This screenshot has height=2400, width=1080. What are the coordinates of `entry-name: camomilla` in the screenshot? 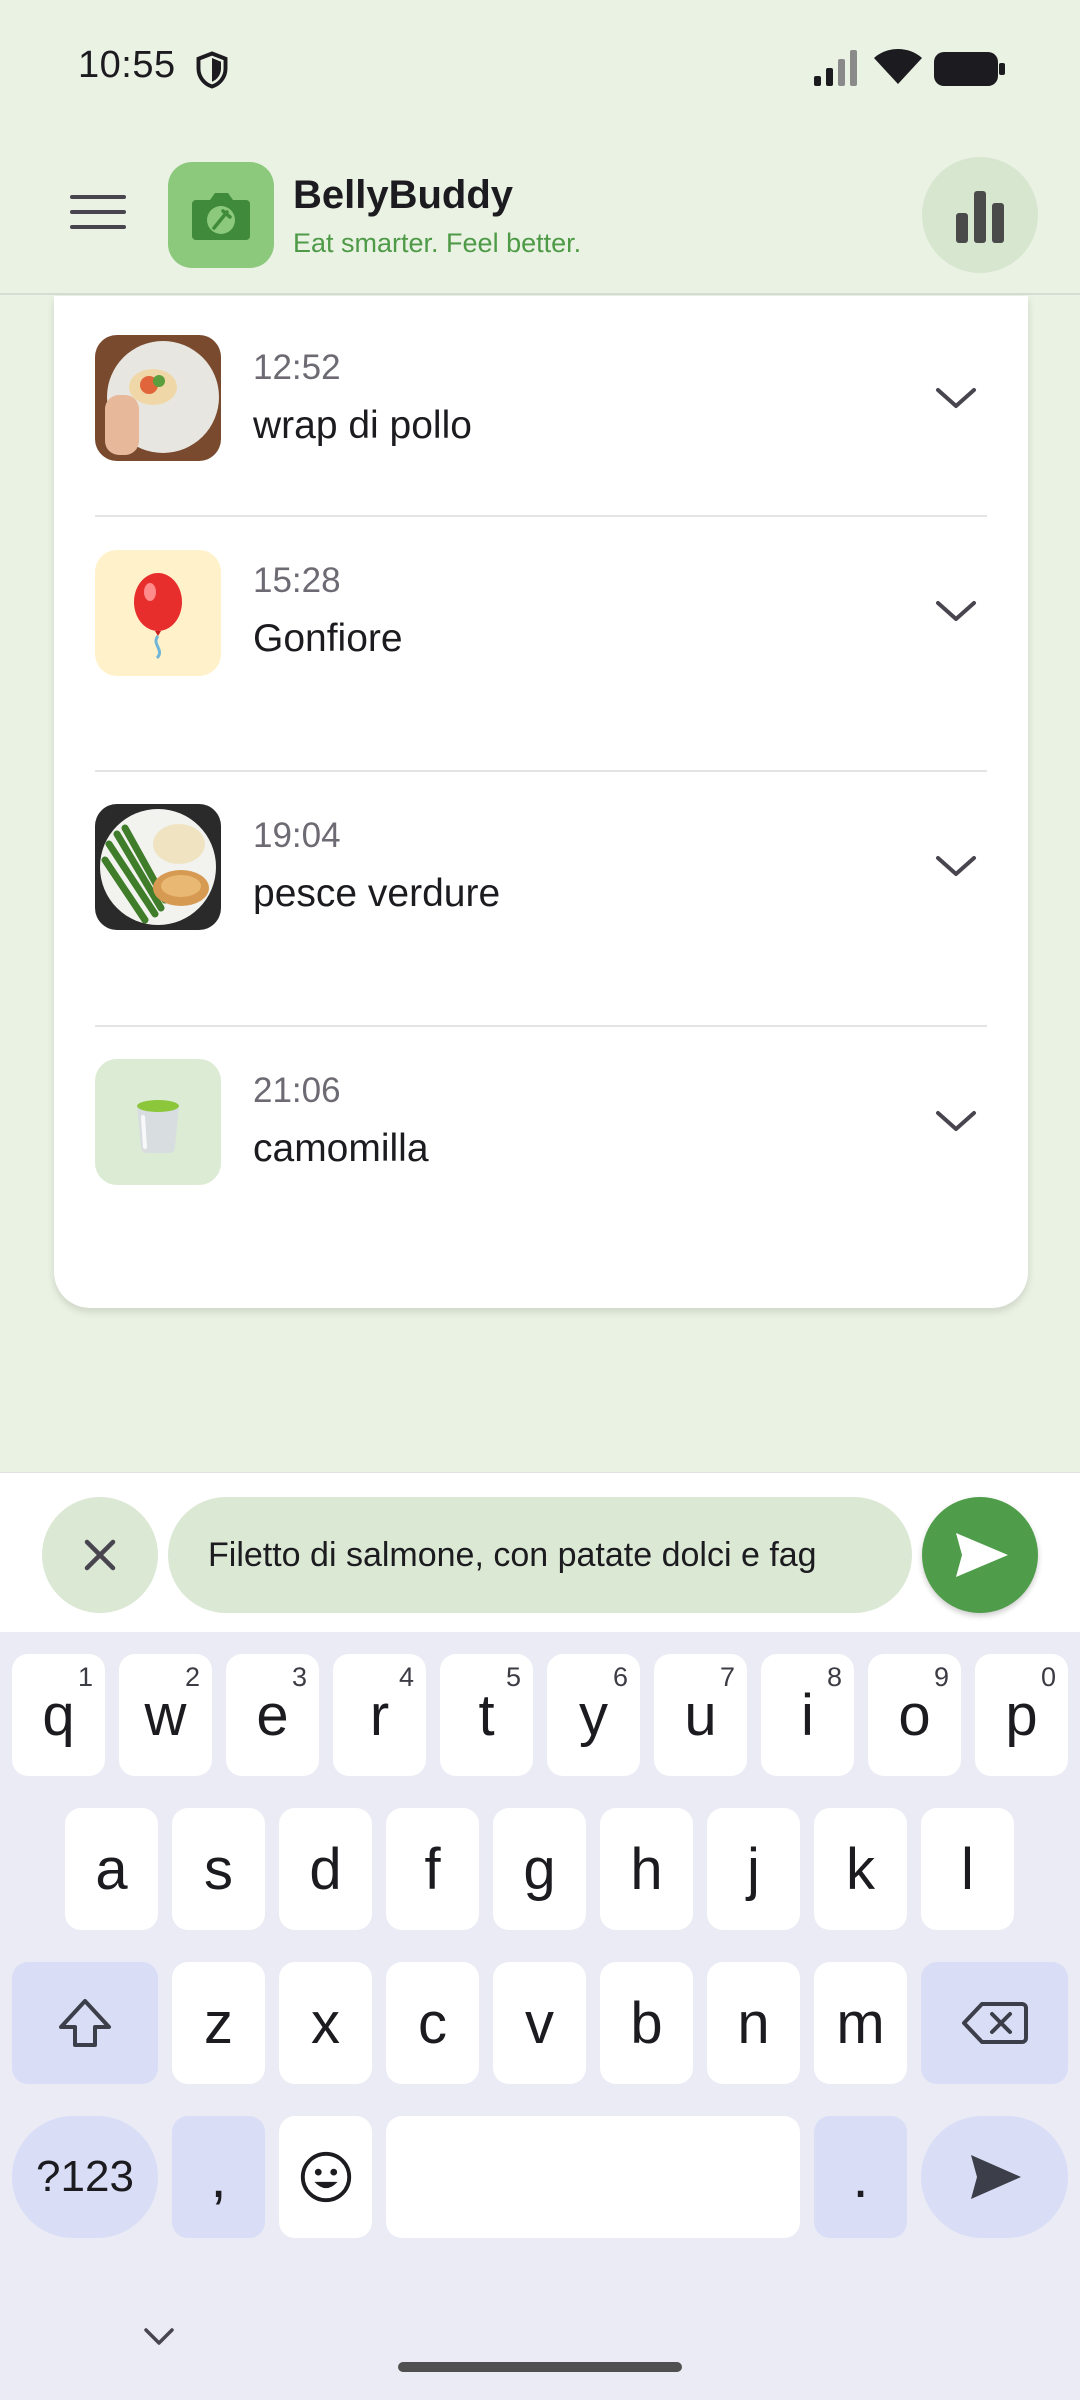 It's located at (341, 1148).